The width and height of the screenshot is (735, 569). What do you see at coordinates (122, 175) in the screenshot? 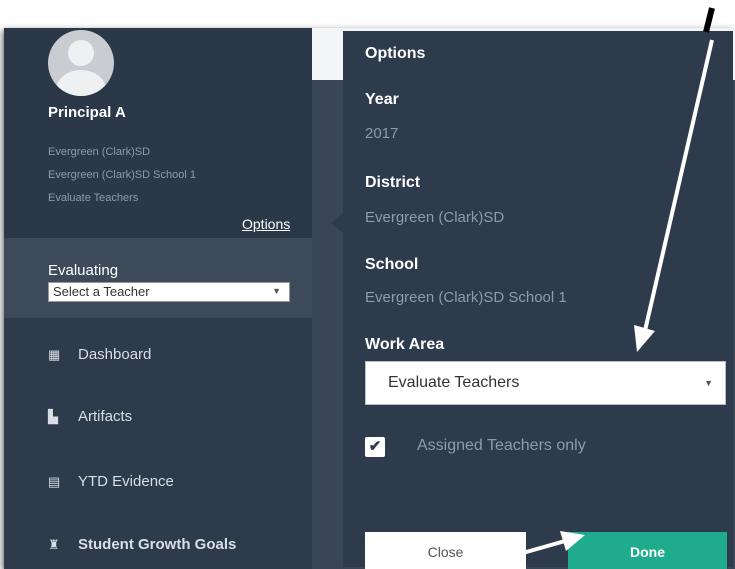
I see `school-info: Evergreen (Clark)SD School 1` at bounding box center [122, 175].